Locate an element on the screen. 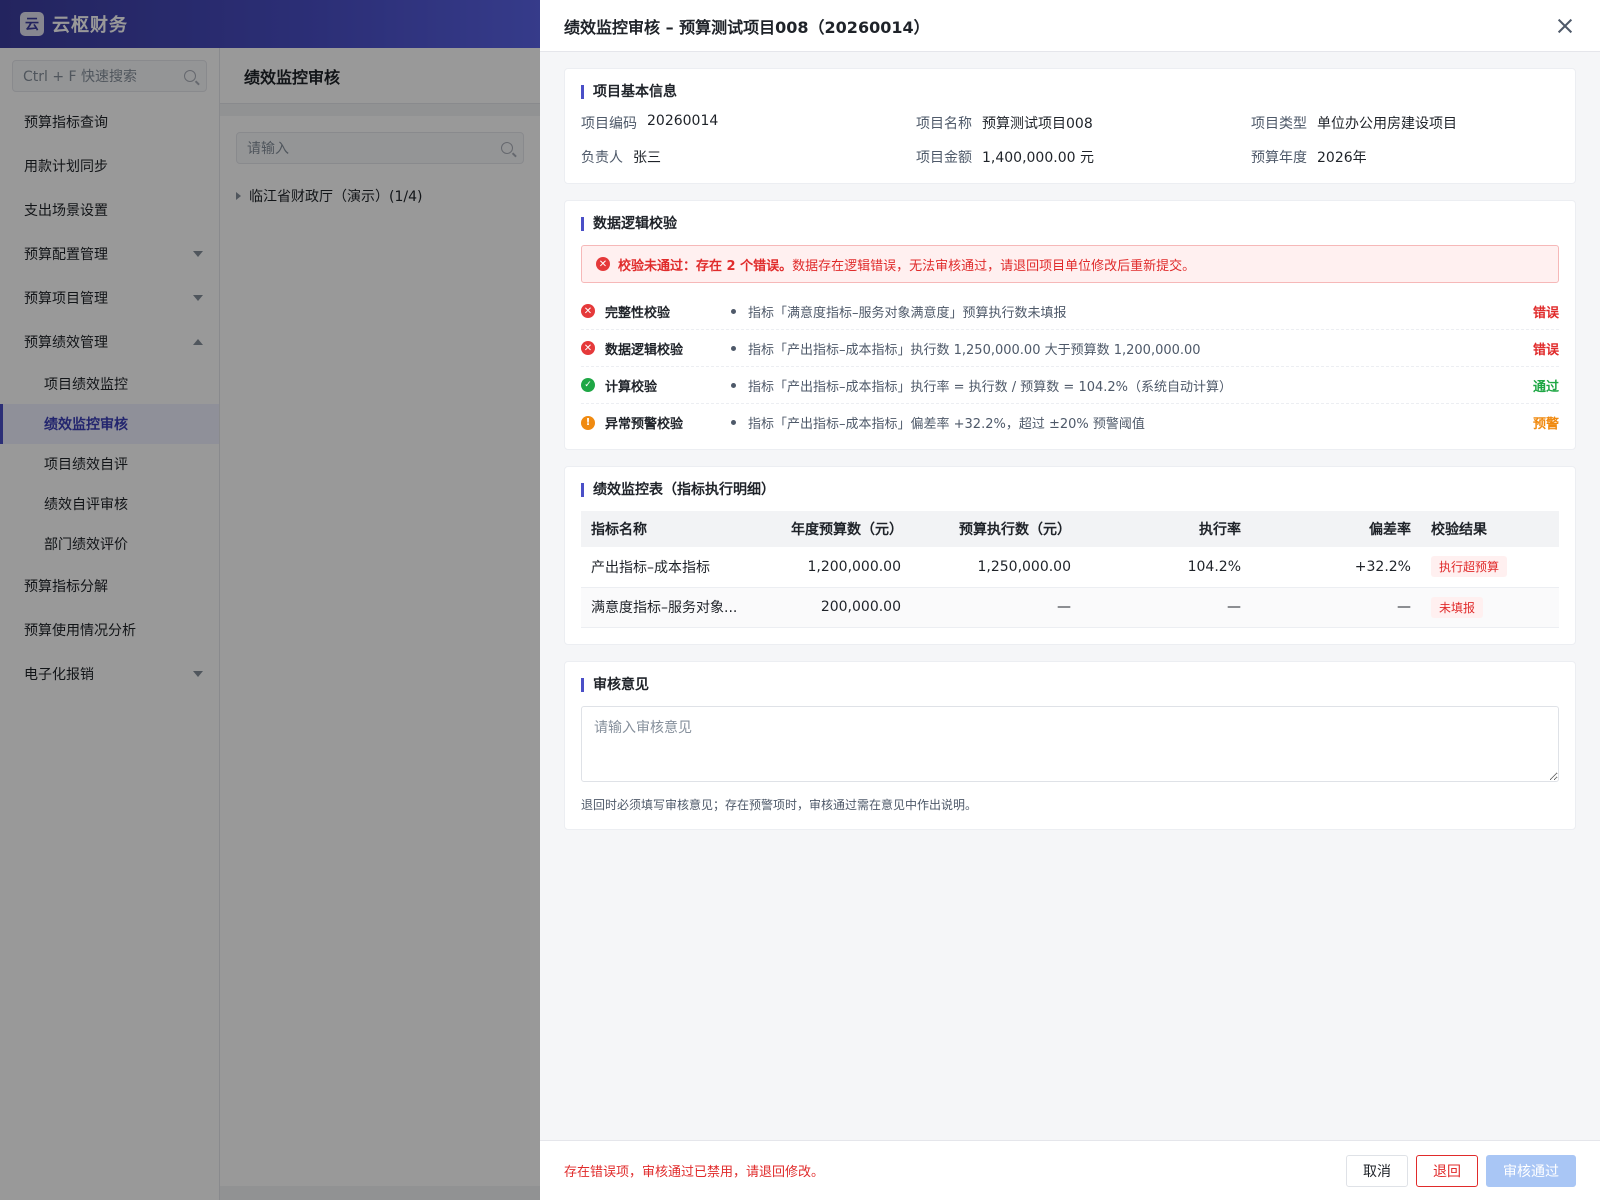 The width and height of the screenshot is (1600, 1200). info-value: 2026年 is located at coordinates (1342, 158).